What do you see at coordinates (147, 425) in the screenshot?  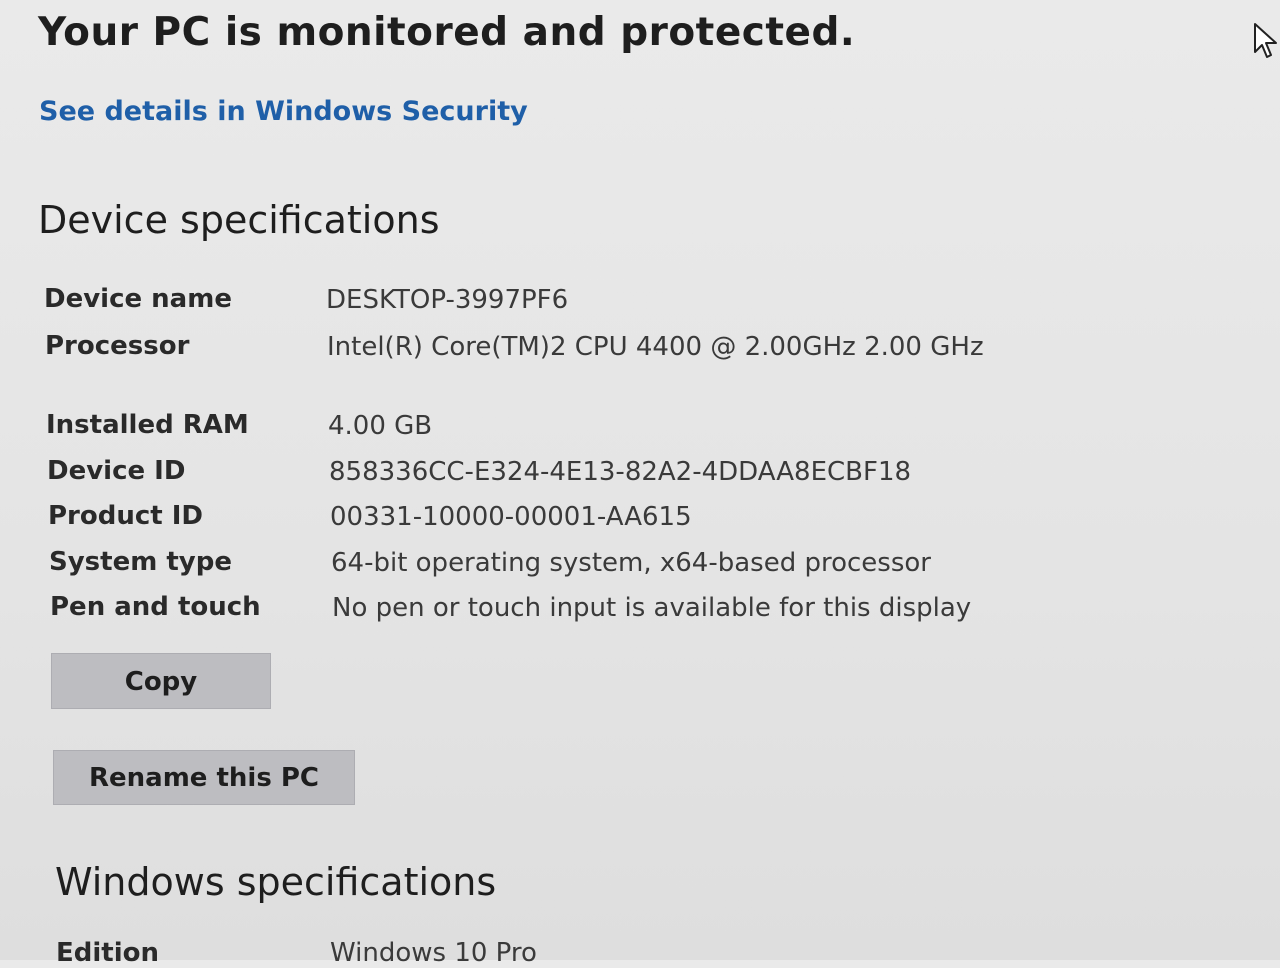 I see `spec-label: Installed RAM` at bounding box center [147, 425].